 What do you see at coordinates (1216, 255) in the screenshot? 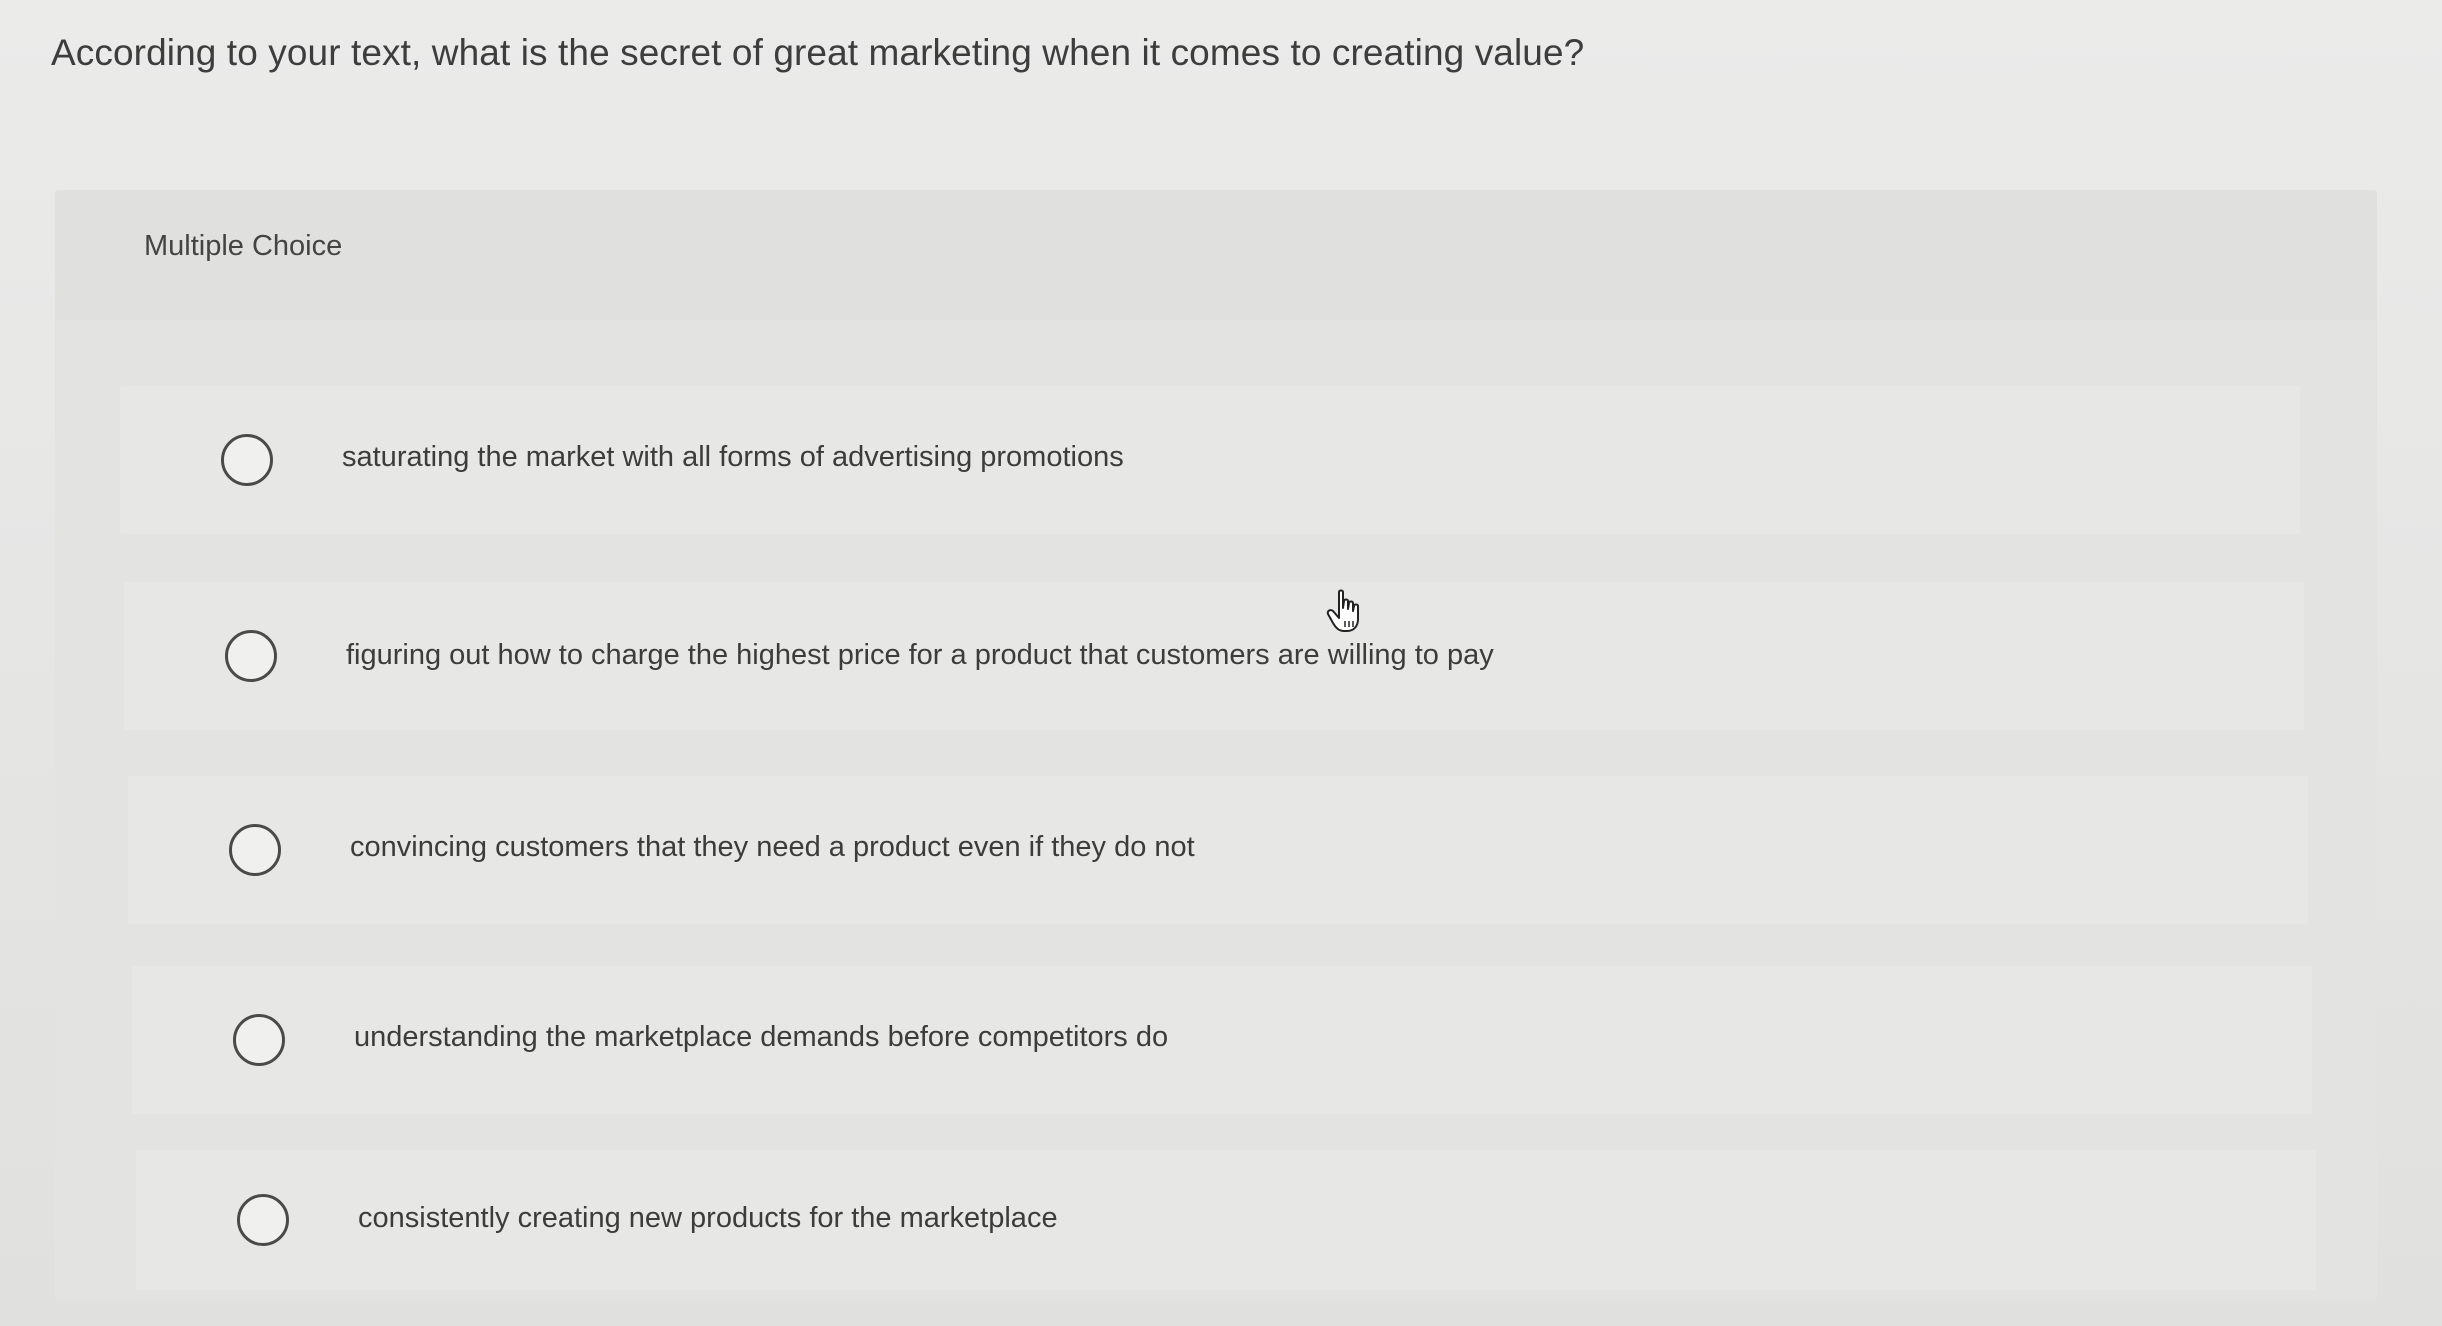
I see `panel-header: Multiple Choice` at bounding box center [1216, 255].